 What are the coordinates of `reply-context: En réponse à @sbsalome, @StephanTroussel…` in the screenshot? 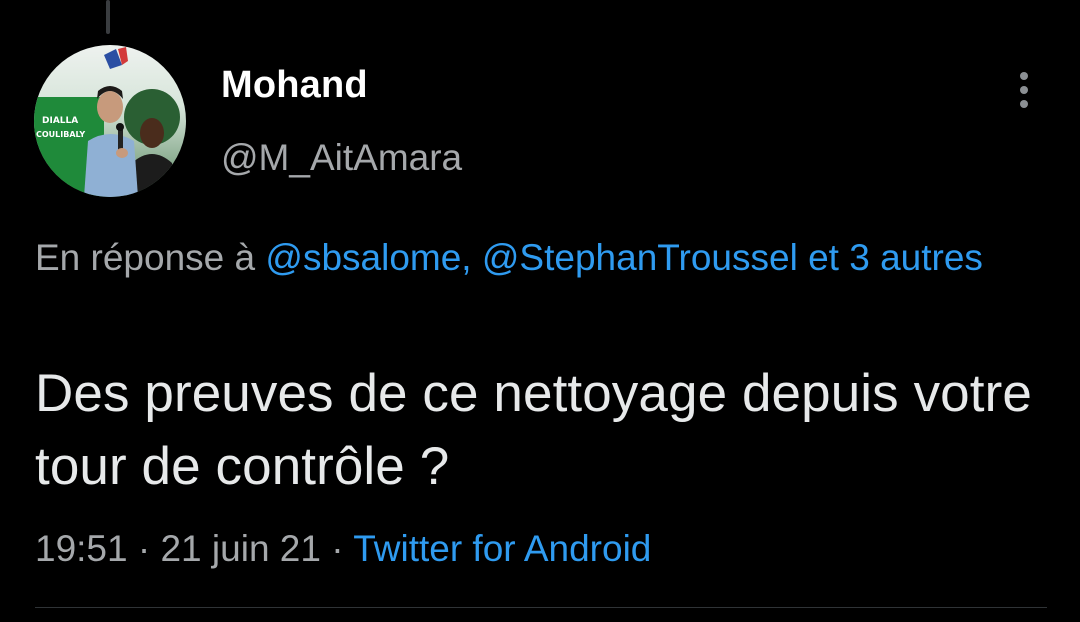 It's located at (535, 258).